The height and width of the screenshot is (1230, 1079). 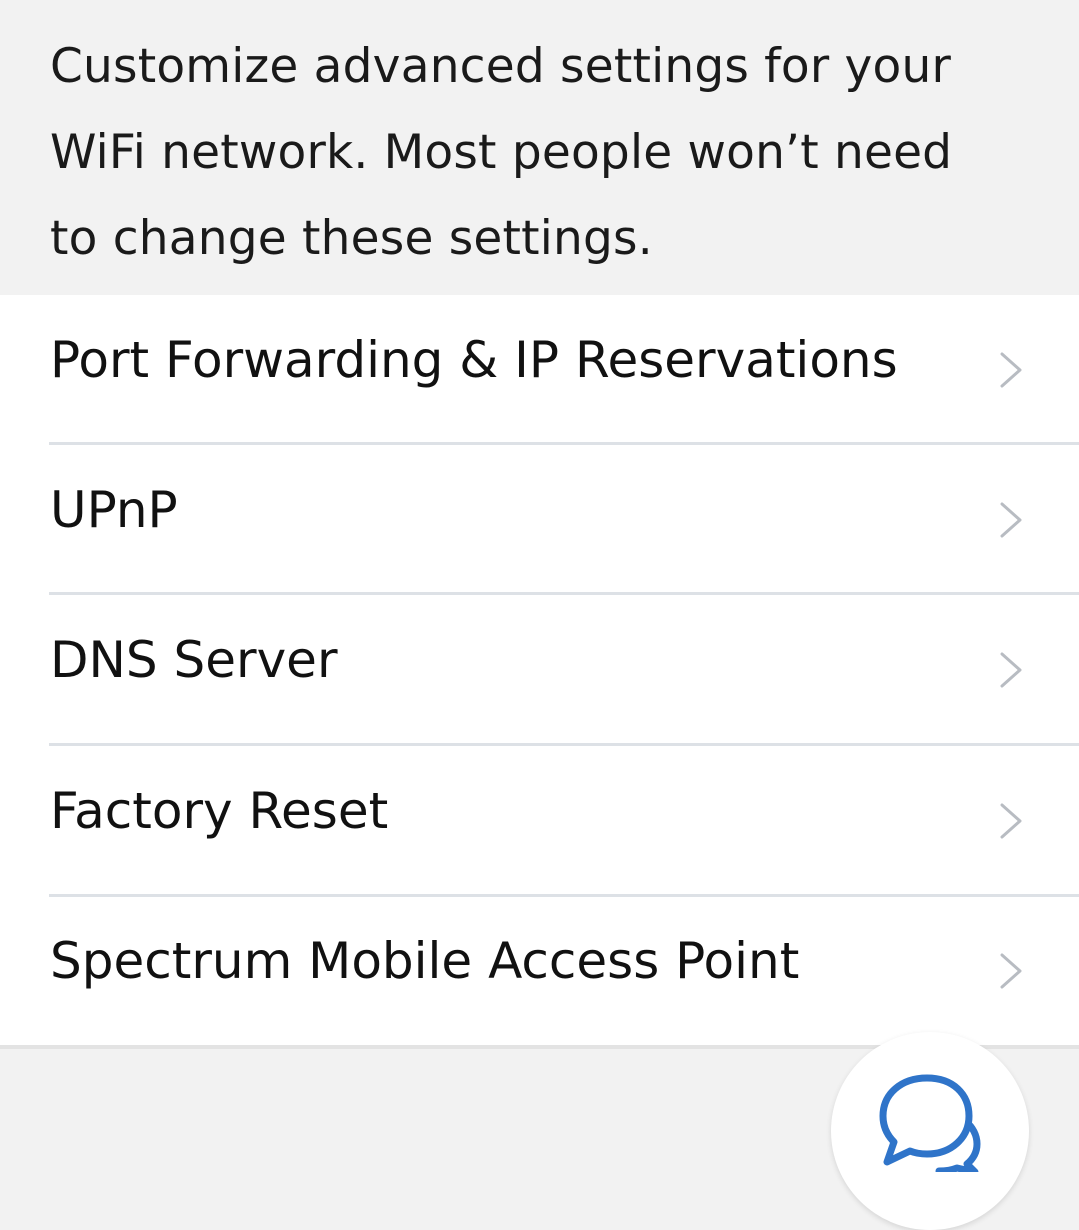 I want to click on settings-item-label: Spectrum Mobile Access Point, so click(x=425, y=961).